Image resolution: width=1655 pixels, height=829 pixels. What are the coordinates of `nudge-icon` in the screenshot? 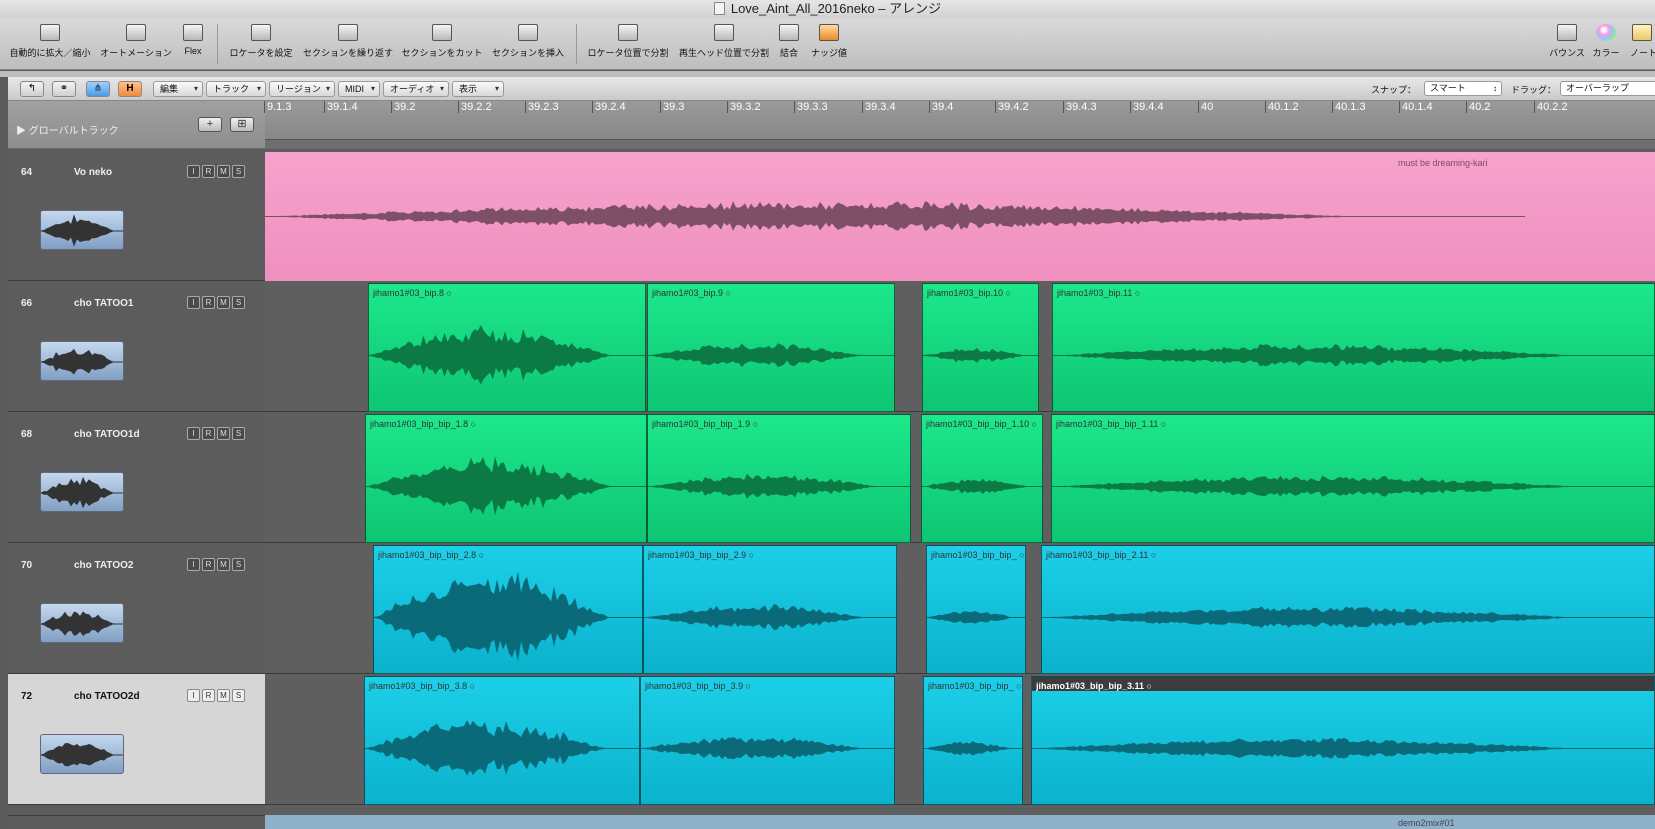 It's located at (829, 32).